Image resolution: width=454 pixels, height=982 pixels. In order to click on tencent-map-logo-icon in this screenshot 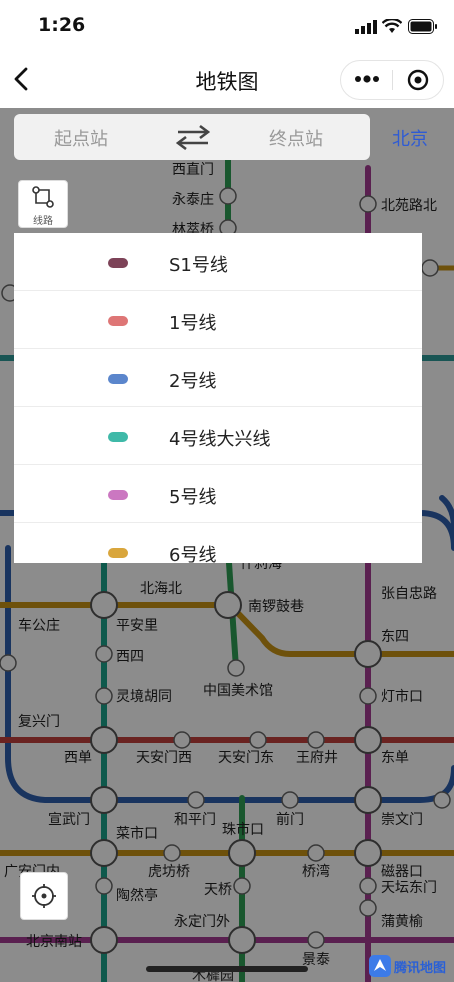, I will do `click(380, 966)`.